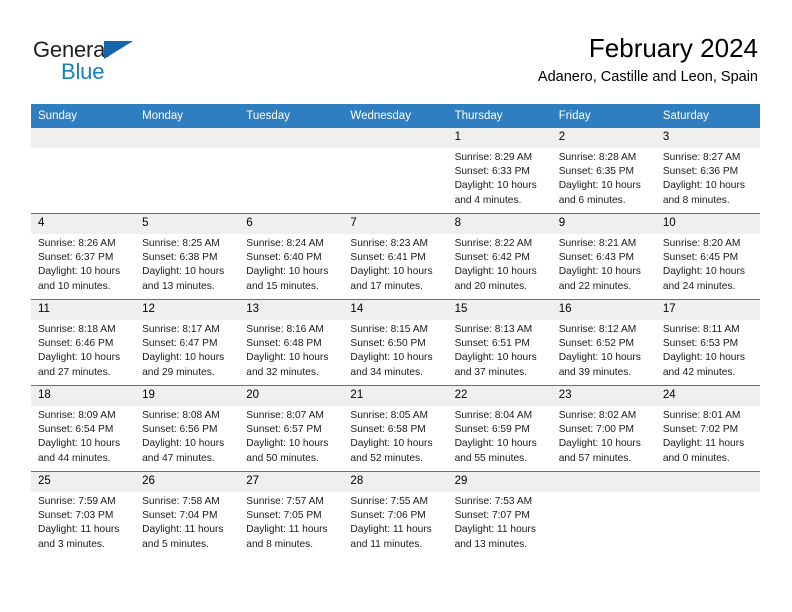  Describe the element at coordinates (493, 329) in the screenshot. I see `sunrise-text: Sunrise: 8:13 AM` at that location.